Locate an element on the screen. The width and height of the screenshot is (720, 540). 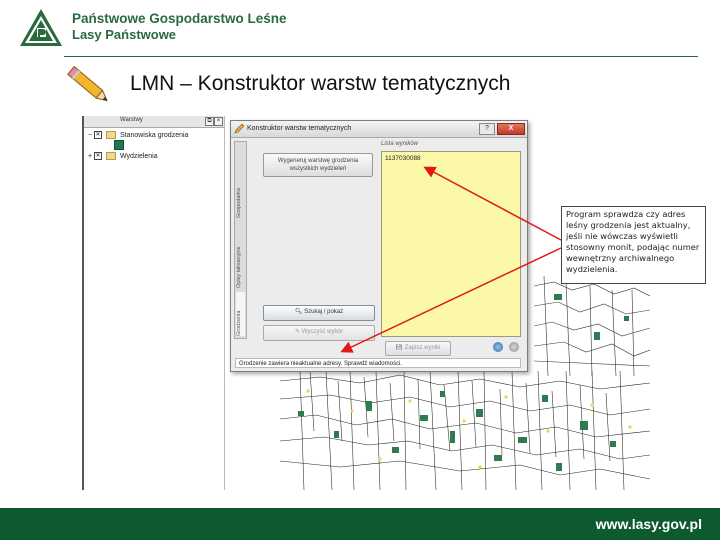
tab-gospodarka: Gospodarka is located at coordinates (240, 185).